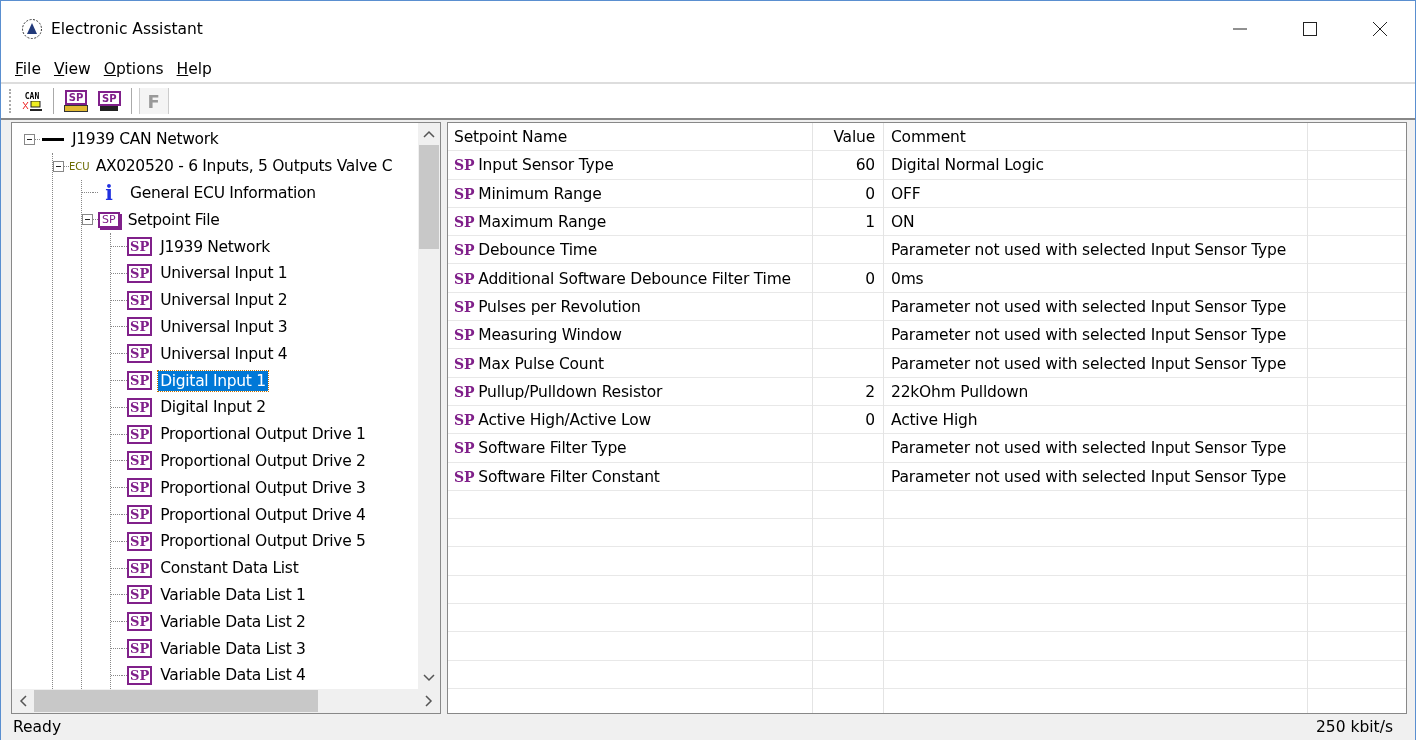 The image size is (1416, 740). I want to click on table-cell: Maximum Range, so click(542, 222).